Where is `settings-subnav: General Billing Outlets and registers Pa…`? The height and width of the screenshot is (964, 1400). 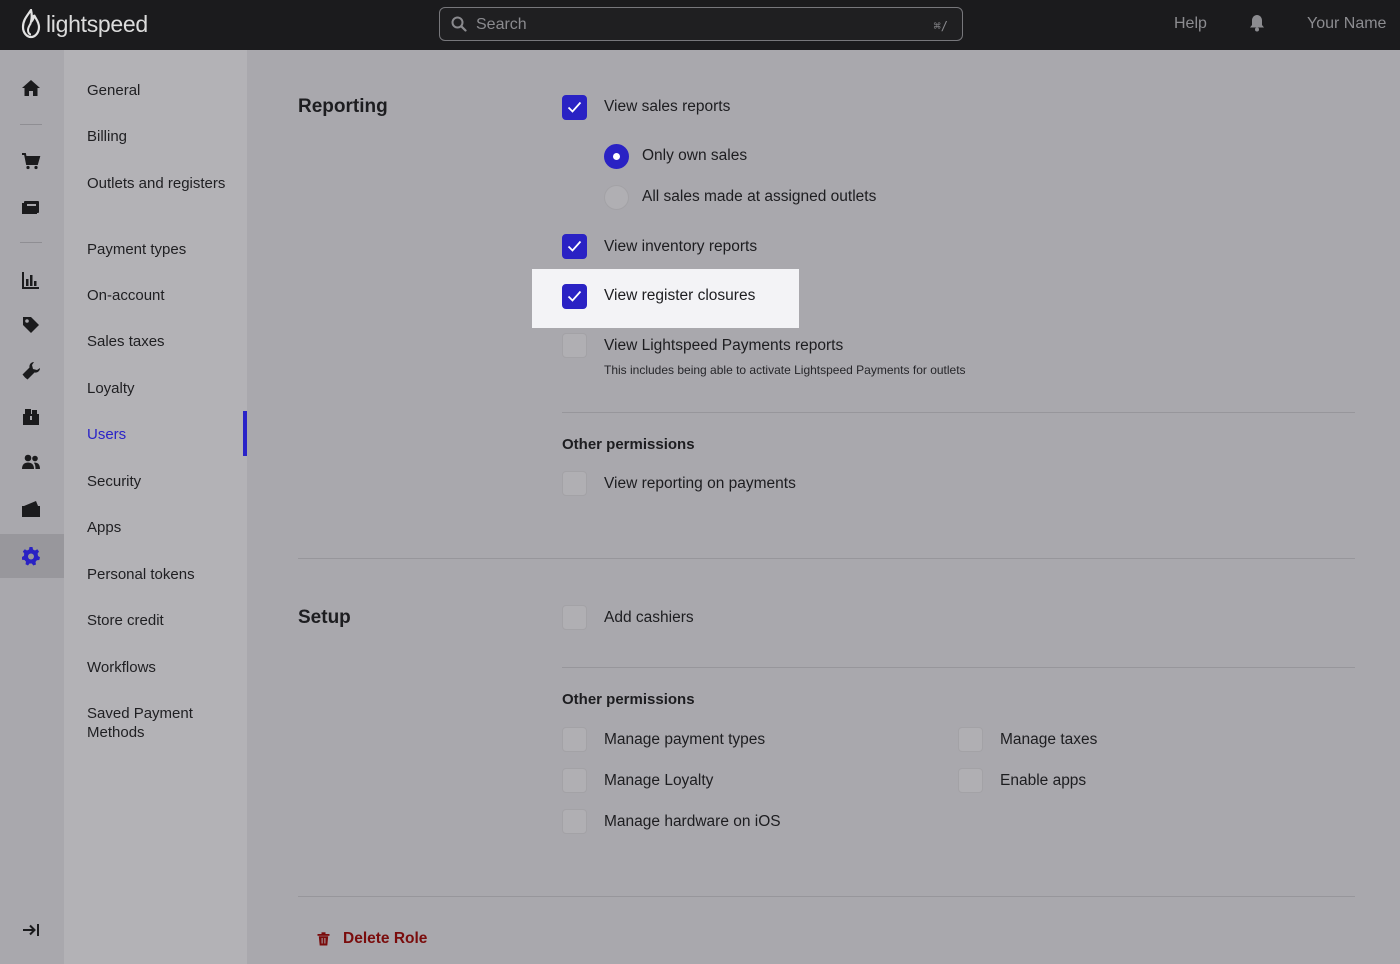 settings-subnav: General Billing Outlets and registers Pa… is located at coordinates (155, 507).